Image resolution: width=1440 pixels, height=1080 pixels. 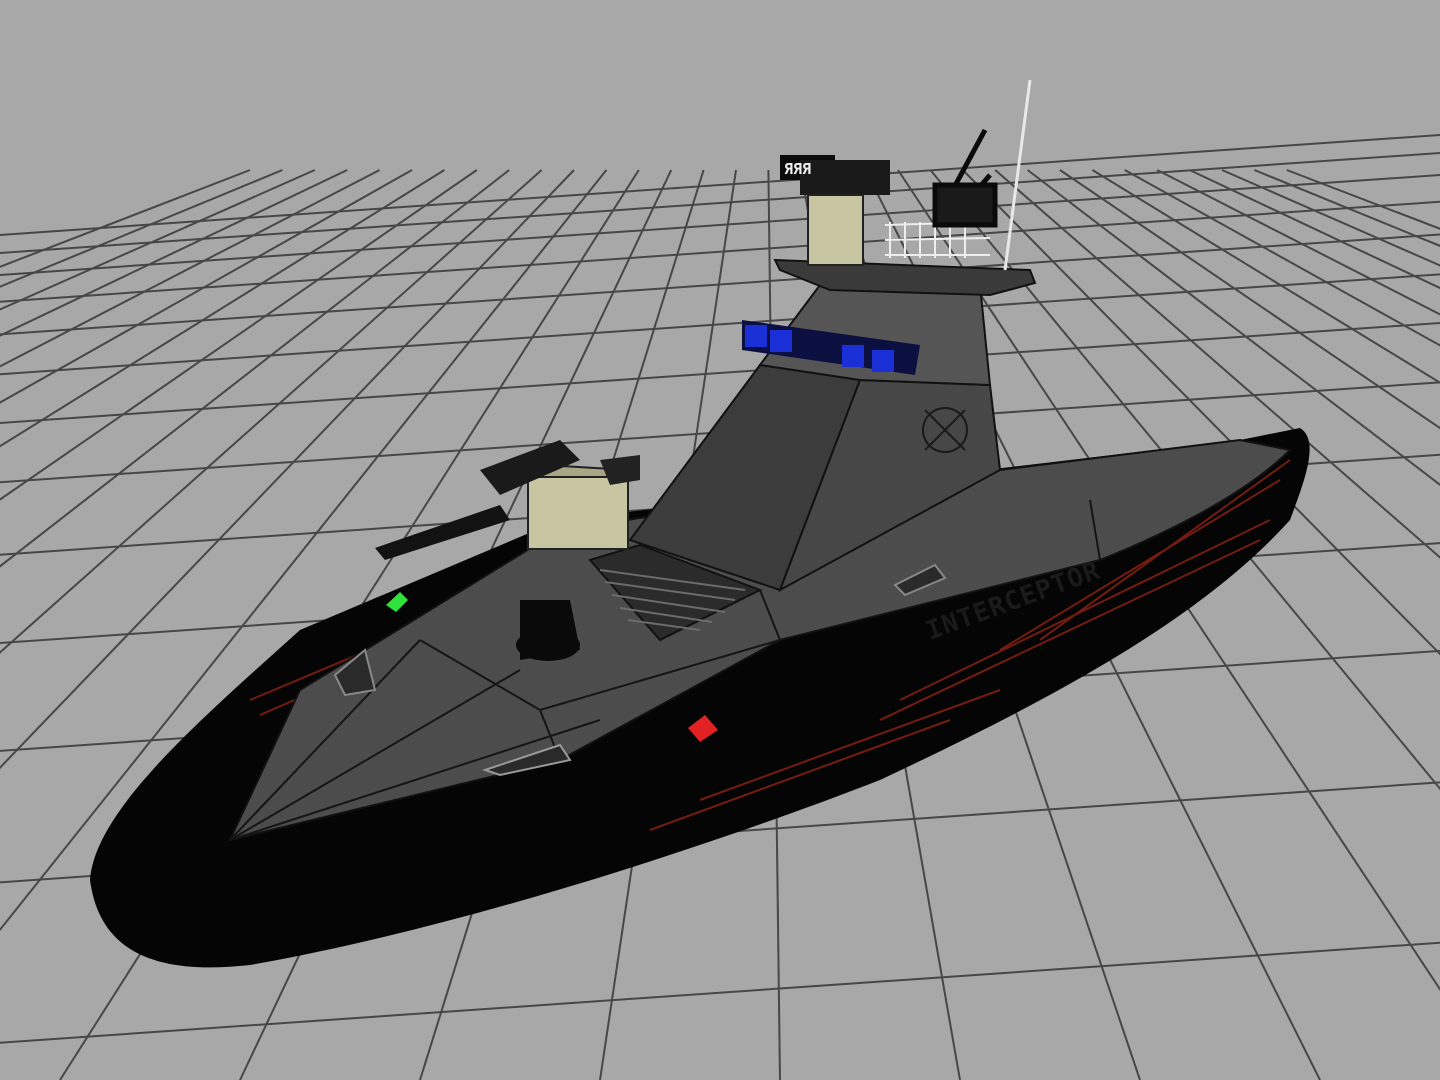 What do you see at coordinates (1017, 175) in the screenshot?
I see `antenna` at bounding box center [1017, 175].